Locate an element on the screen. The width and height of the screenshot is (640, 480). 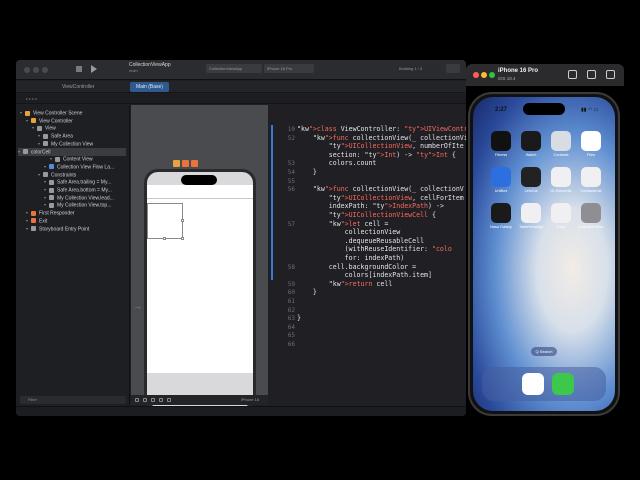
app-icon-button: Contacts is located at coordinates (561, 144).